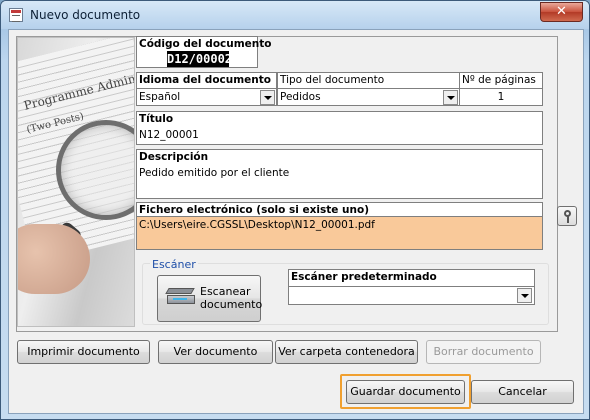 The height and width of the screenshot is (420, 590). What do you see at coordinates (199, 59) in the screenshot?
I see `code-value: D12/00002` at bounding box center [199, 59].